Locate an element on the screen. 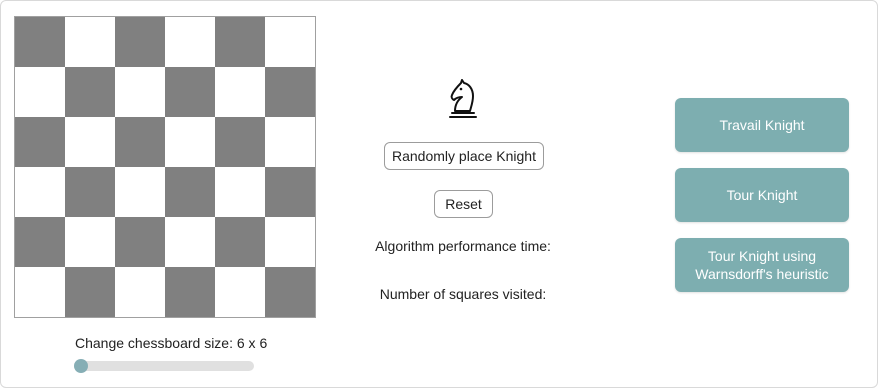 The height and width of the screenshot is (388, 878). performance-time-label: Algorithm performance time: is located at coordinates (463, 246).